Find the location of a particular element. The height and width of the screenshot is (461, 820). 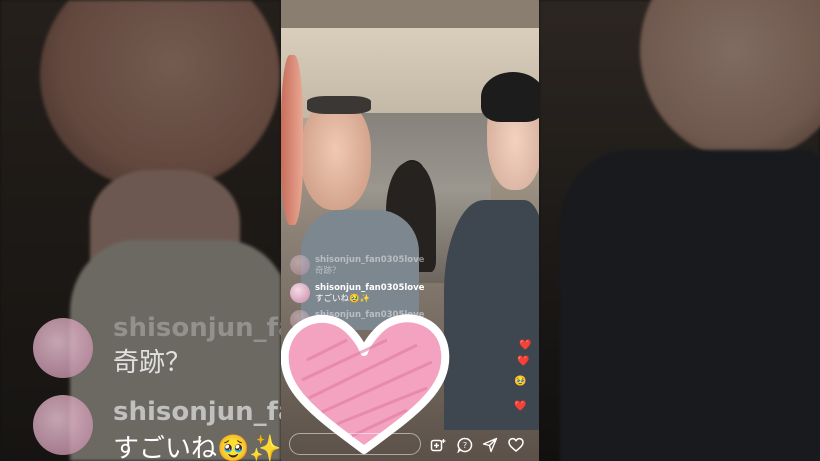

background-face is located at coordinates (160, 95).